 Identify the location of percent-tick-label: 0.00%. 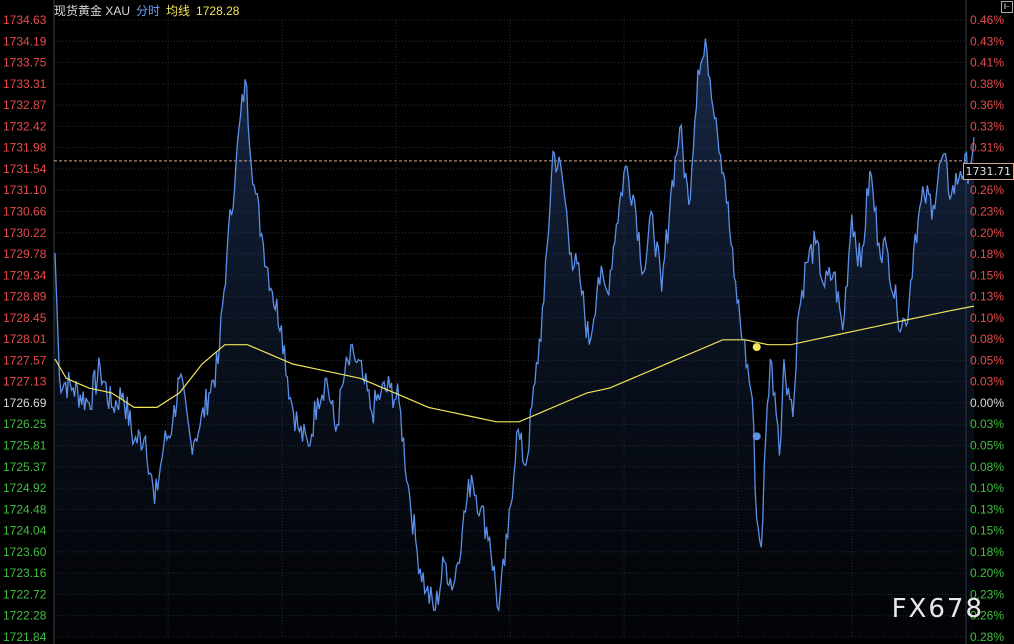
(987, 403).